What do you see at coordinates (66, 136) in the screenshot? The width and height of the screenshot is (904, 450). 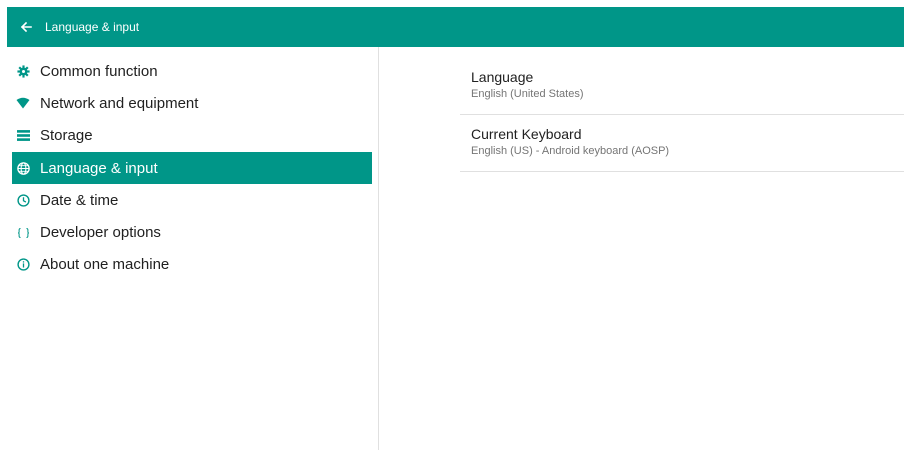 I see `sidebar-item-label: Storage` at bounding box center [66, 136].